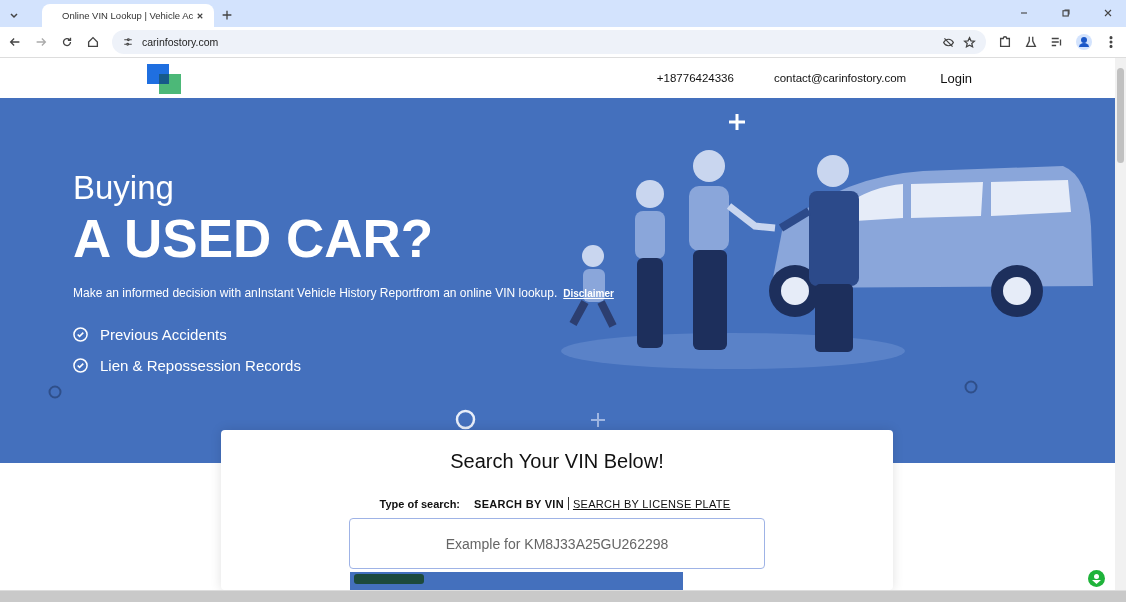  I want to click on vin-input-field: Example for KM8J33A25GU262298, so click(557, 543).